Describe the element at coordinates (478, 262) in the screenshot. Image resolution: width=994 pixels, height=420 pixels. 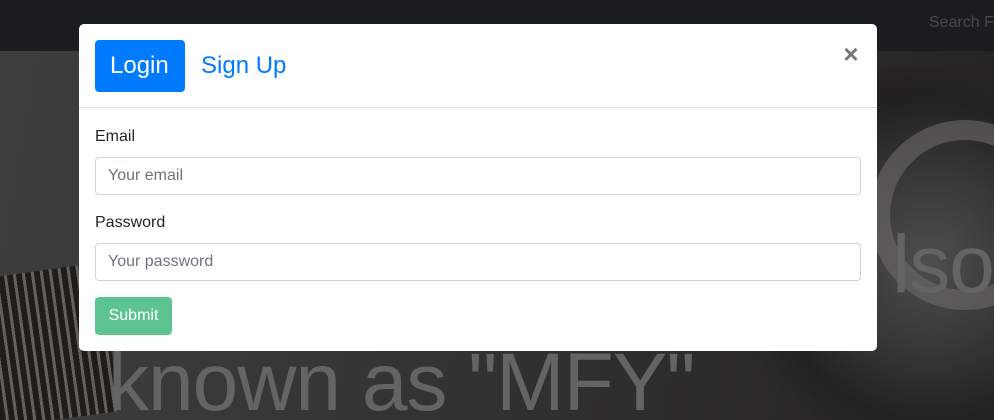
I see `password-field` at that location.